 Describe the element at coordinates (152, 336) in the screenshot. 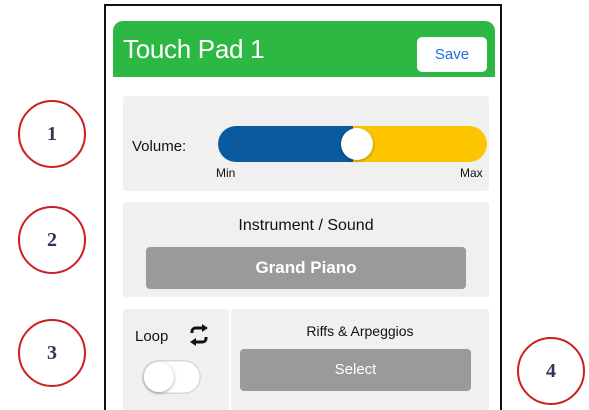

I see `loop-label: Loop` at that location.